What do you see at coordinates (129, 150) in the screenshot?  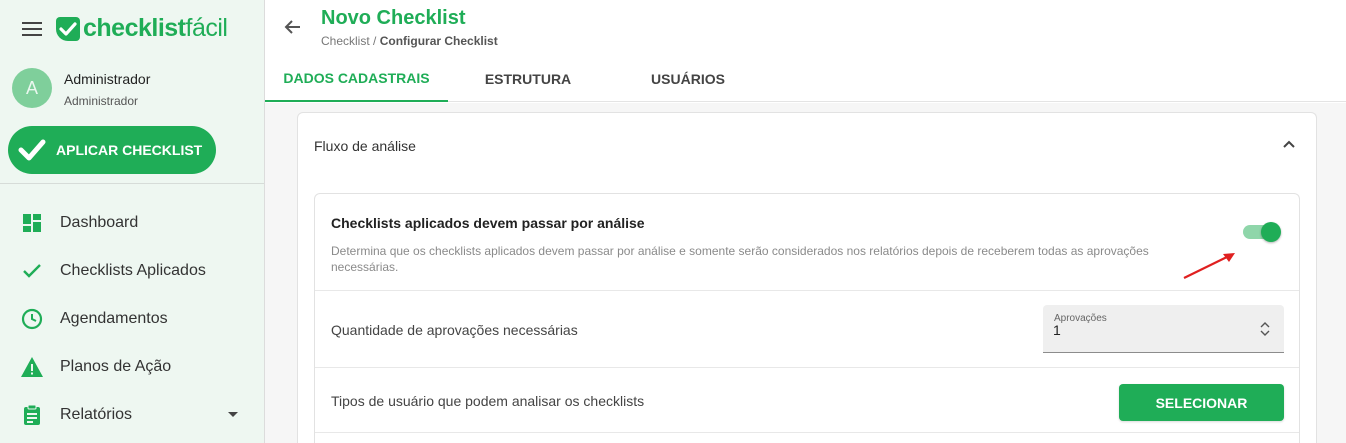 I see `apply-checklist-label: APLICAR CHECKLIST` at bounding box center [129, 150].